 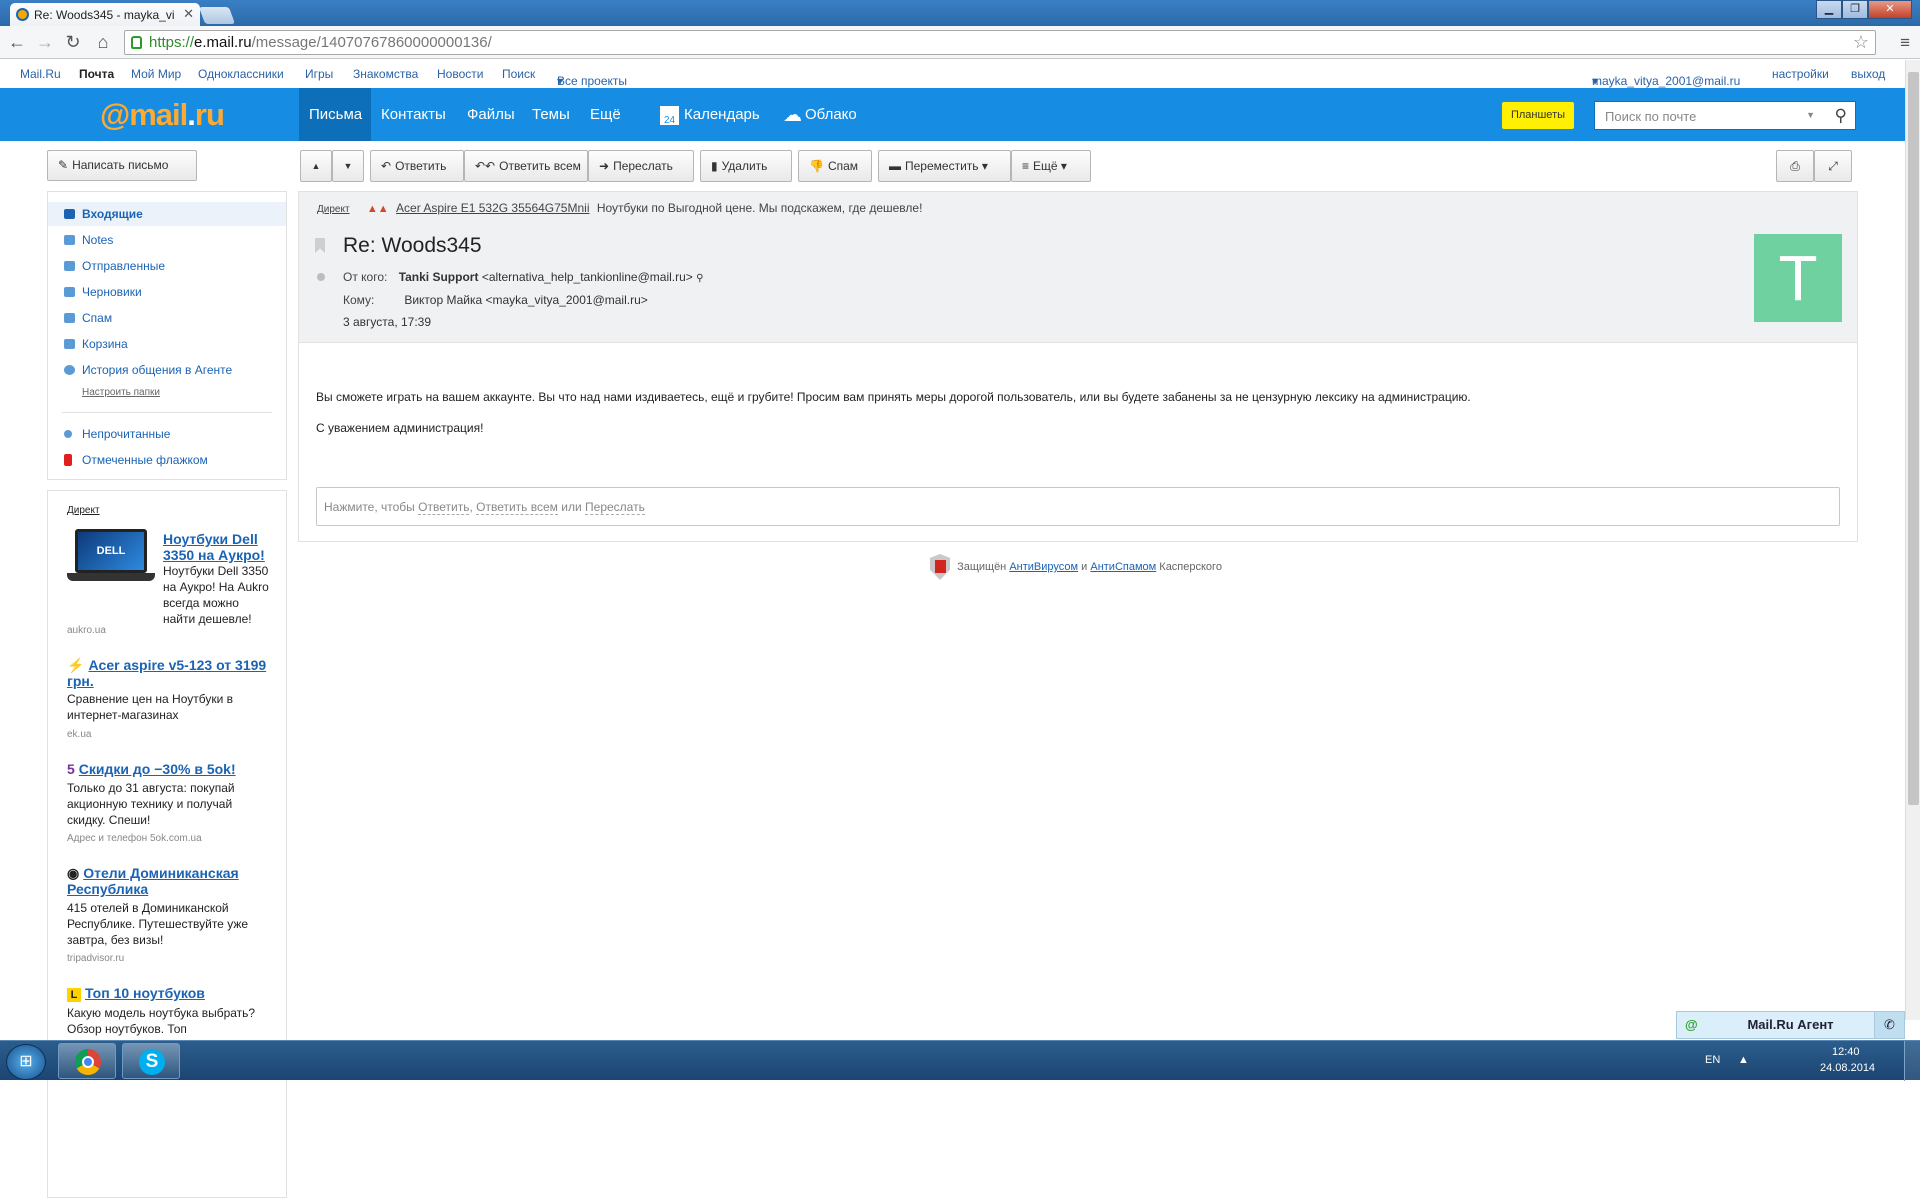 I want to click on nav-cloud: ☁ Облако, so click(x=820, y=114).